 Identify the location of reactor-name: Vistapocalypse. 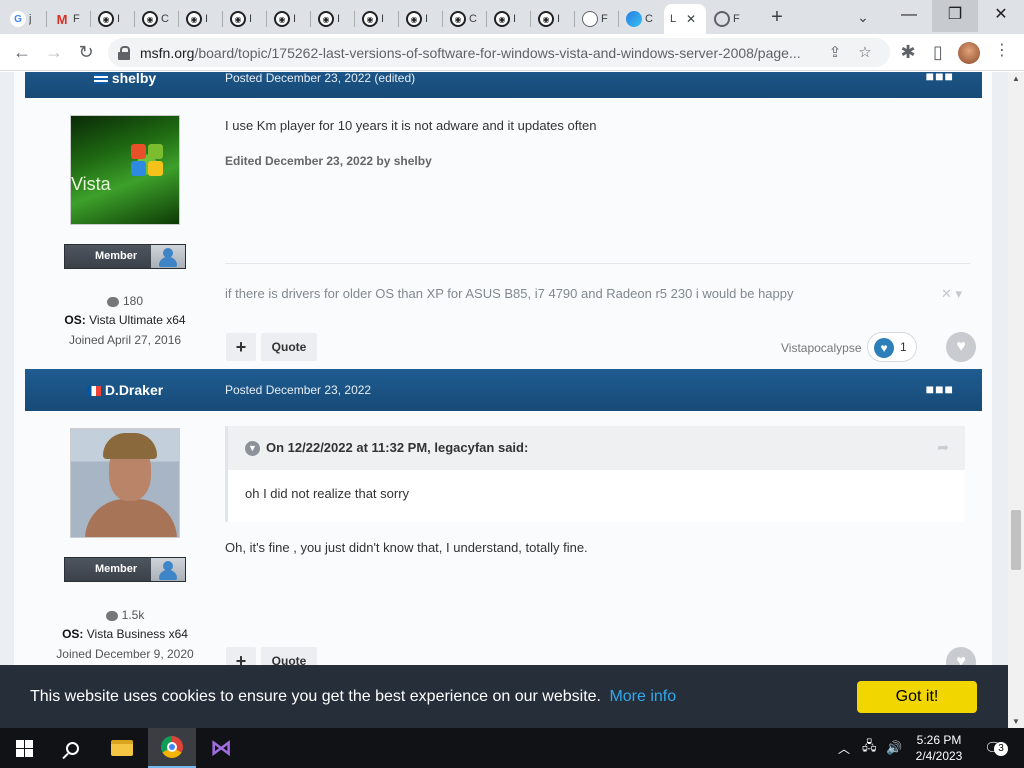
(821, 348).